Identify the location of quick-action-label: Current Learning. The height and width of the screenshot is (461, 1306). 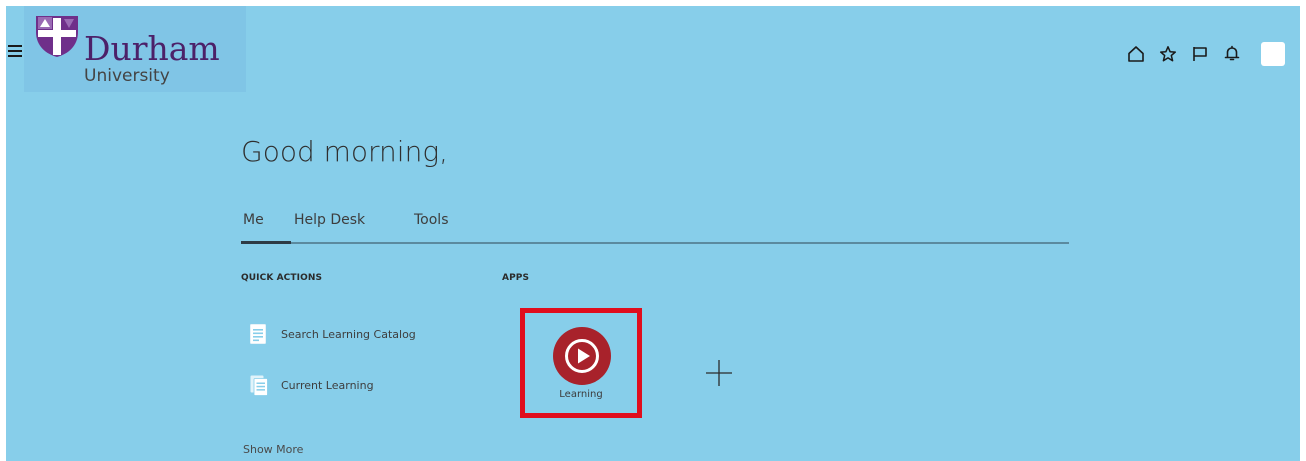
(327, 385).